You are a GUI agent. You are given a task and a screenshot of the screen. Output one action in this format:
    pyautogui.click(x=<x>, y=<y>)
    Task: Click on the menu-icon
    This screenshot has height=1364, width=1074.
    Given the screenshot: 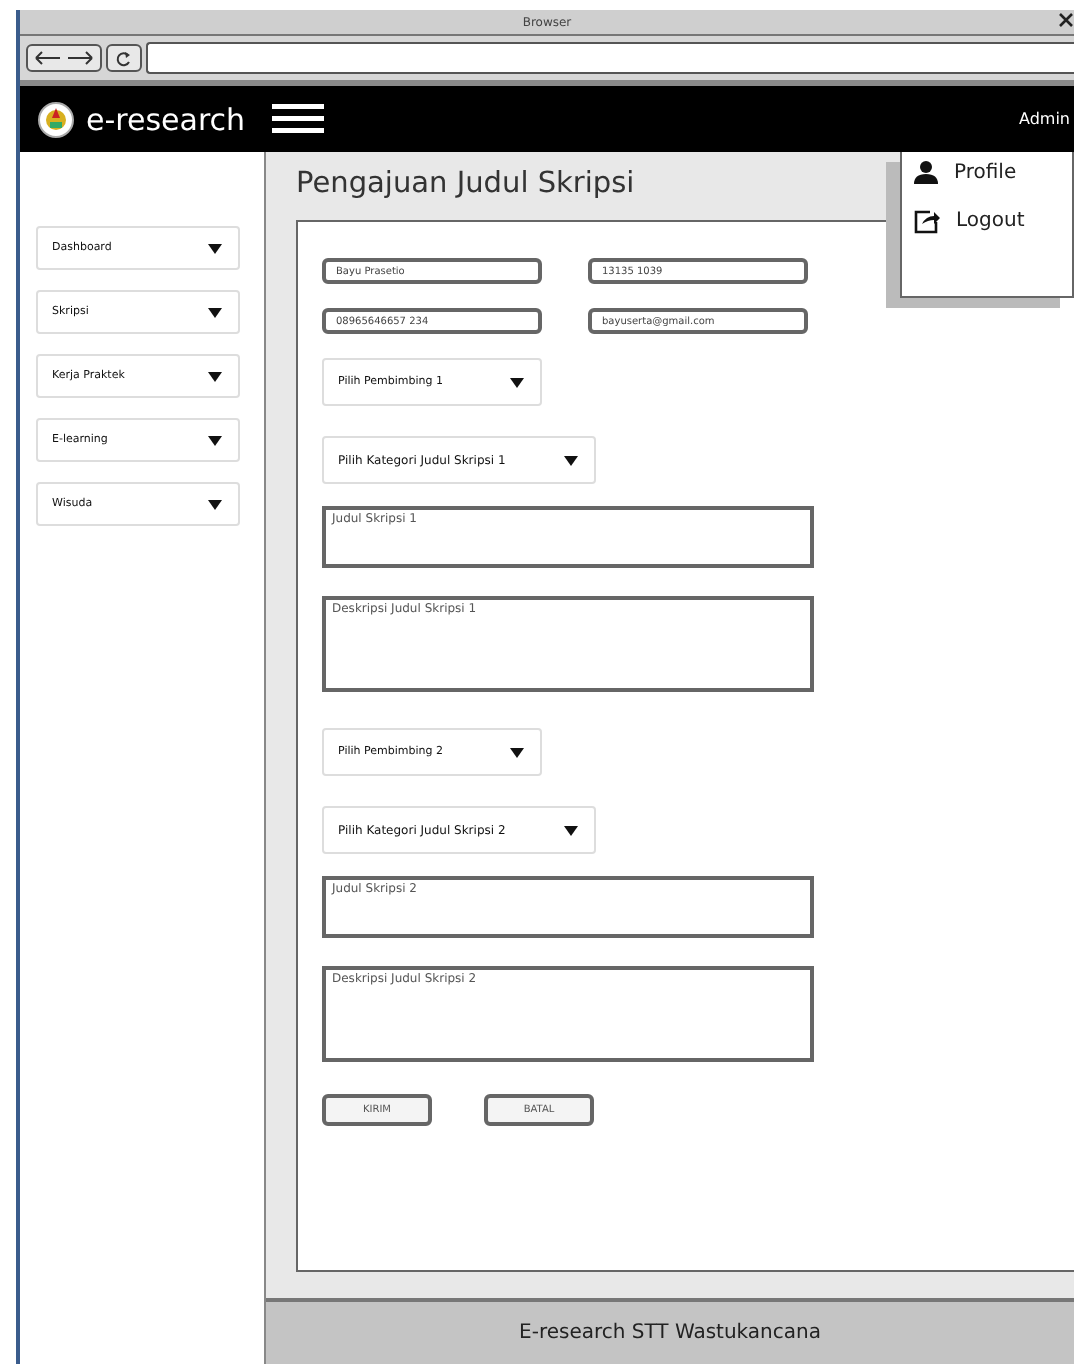 What is the action you would take?
    pyautogui.click(x=297, y=119)
    